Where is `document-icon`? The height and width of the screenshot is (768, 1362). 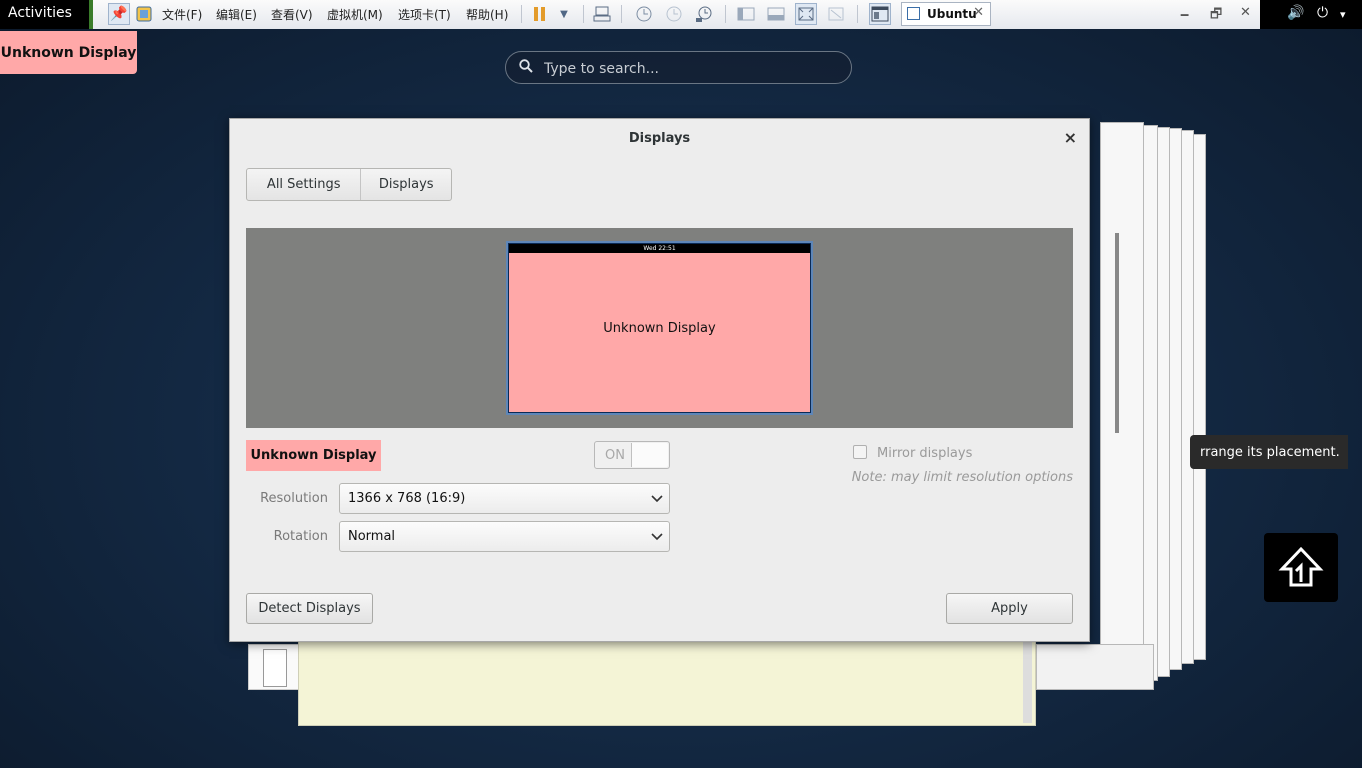 document-icon is located at coordinates (275, 668).